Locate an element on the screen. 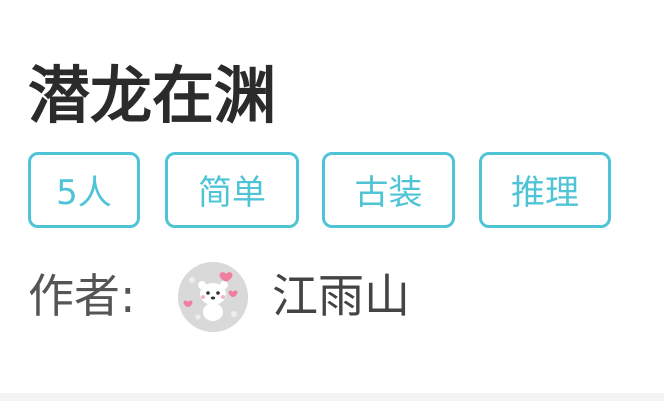  tag-players: 5人 is located at coordinates (84, 190).